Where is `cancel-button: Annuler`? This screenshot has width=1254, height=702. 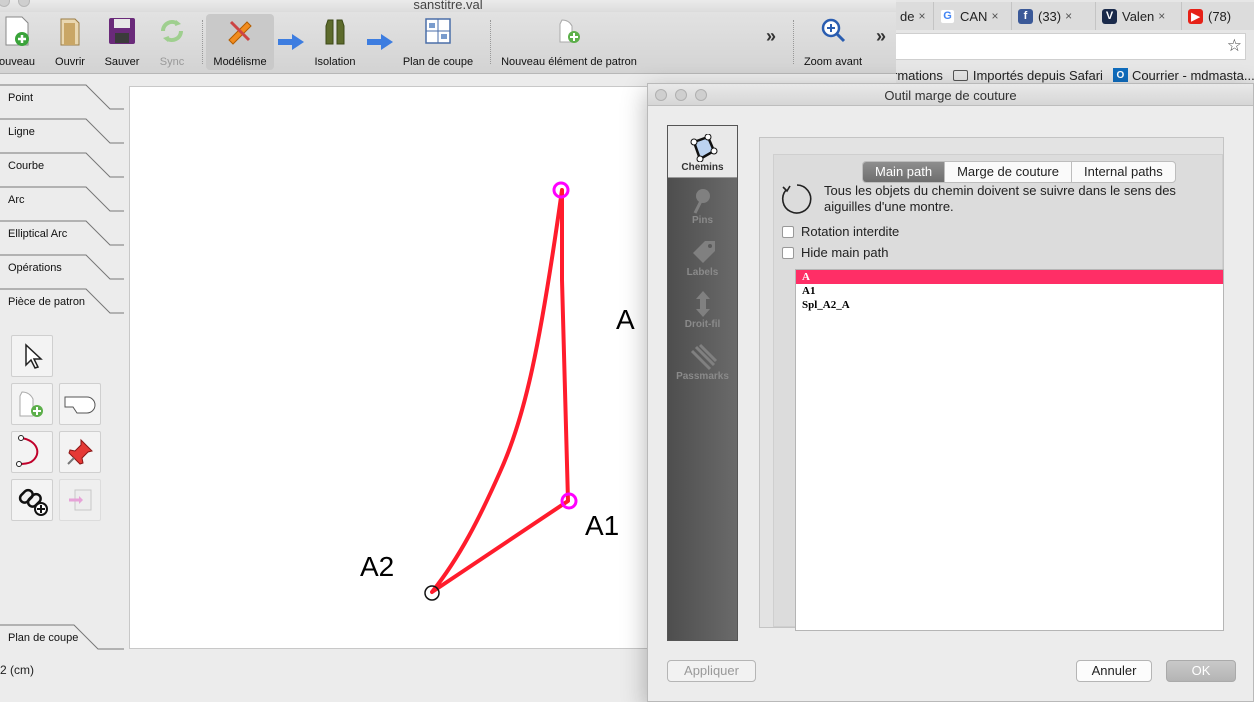
cancel-button: Annuler is located at coordinates (1114, 671).